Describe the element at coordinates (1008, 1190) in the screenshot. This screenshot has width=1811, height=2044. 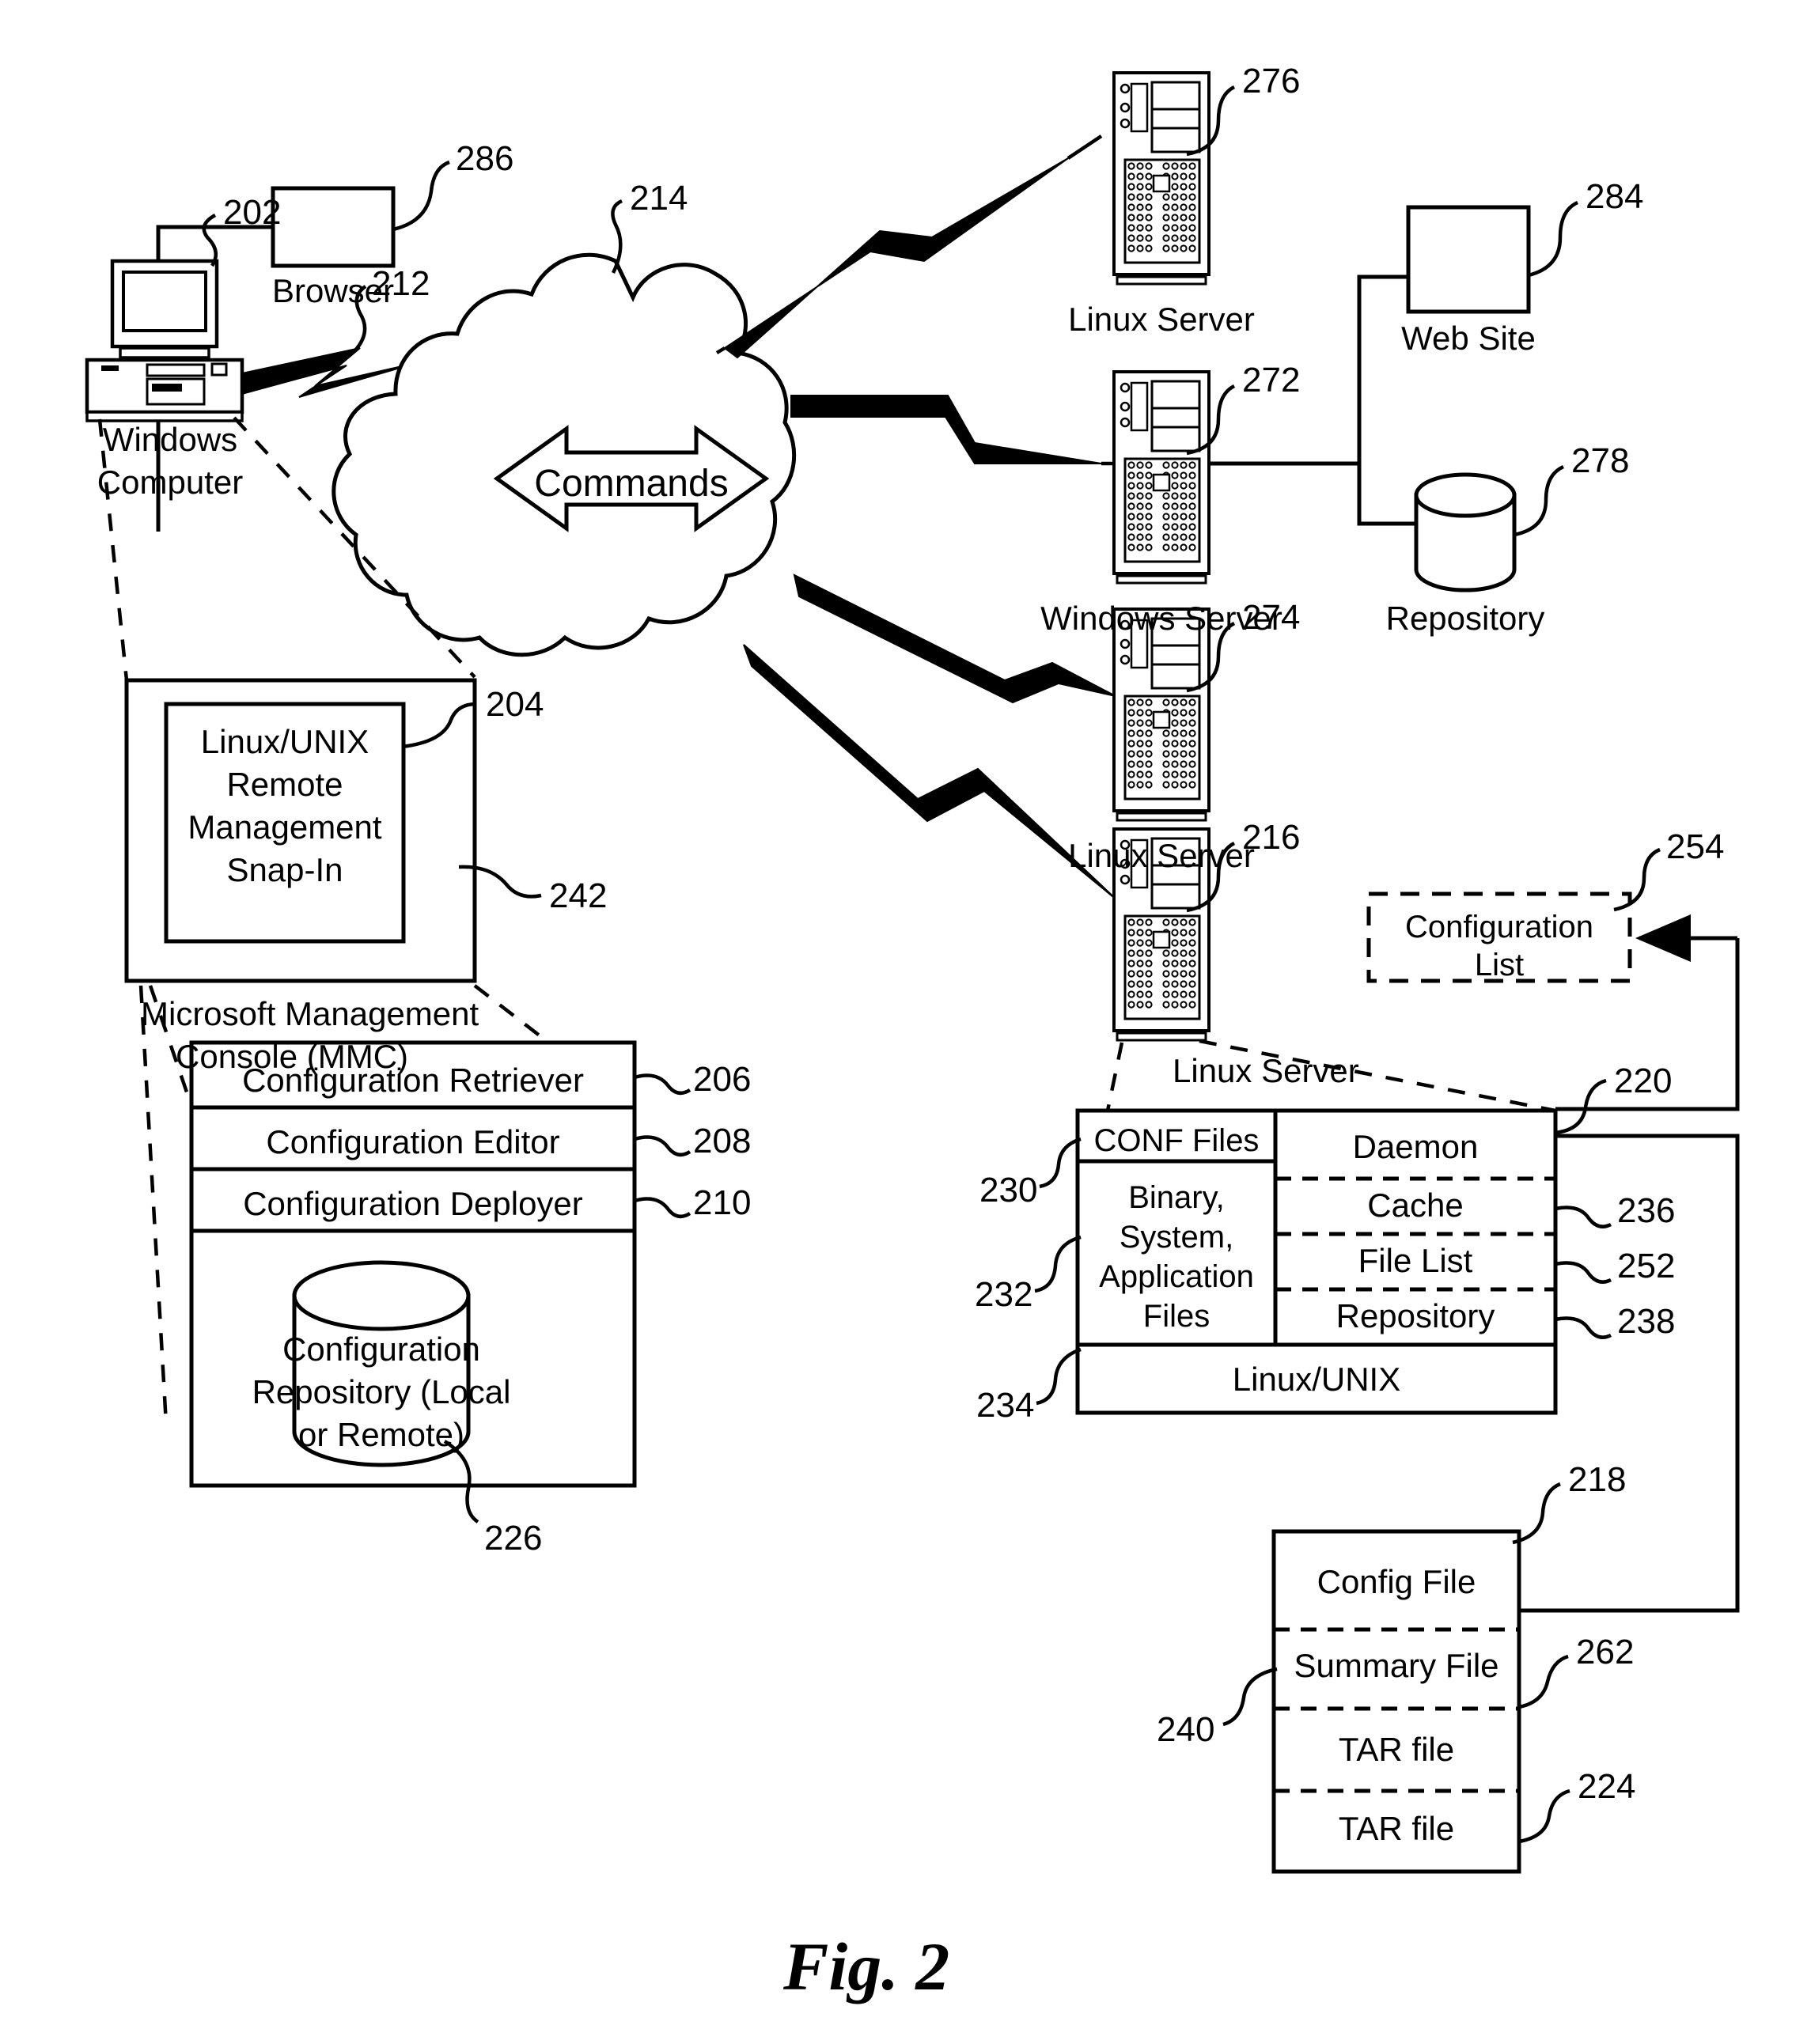
I see `ref-230: 230` at that location.